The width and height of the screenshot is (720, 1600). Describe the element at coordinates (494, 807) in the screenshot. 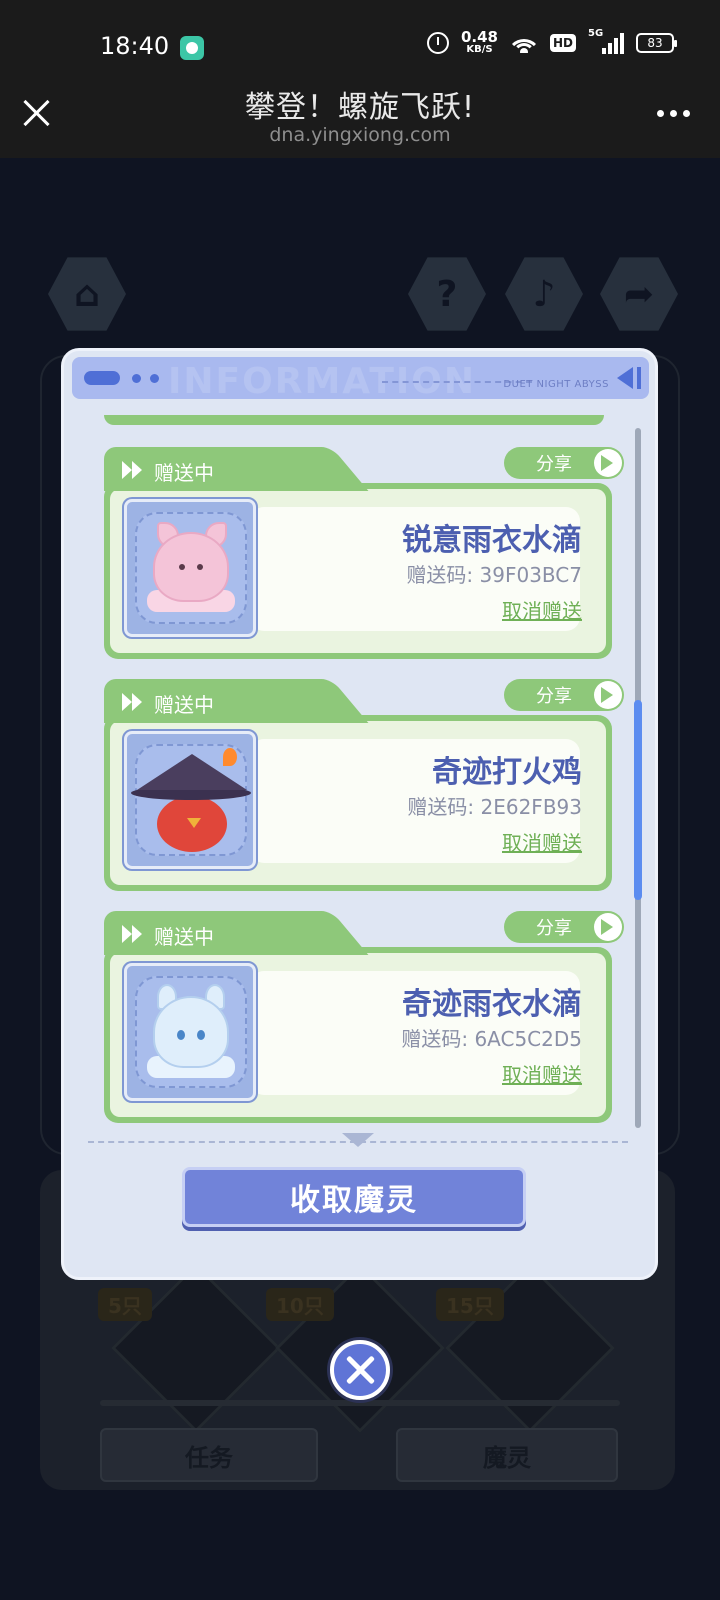

I see `gift-code: 赠送码: 2E62FB93` at that location.